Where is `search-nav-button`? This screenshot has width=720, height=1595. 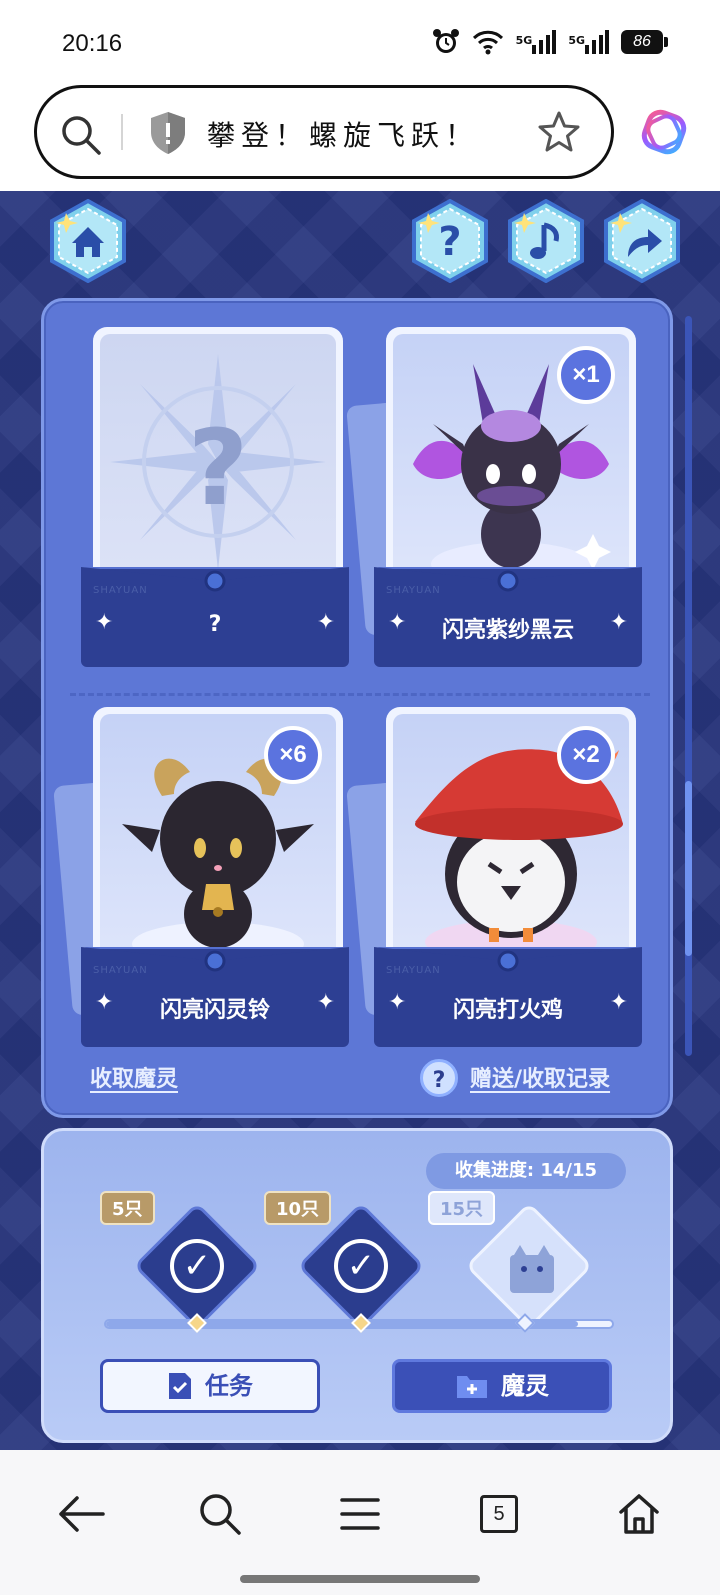
search-nav-button is located at coordinates (220, 1514).